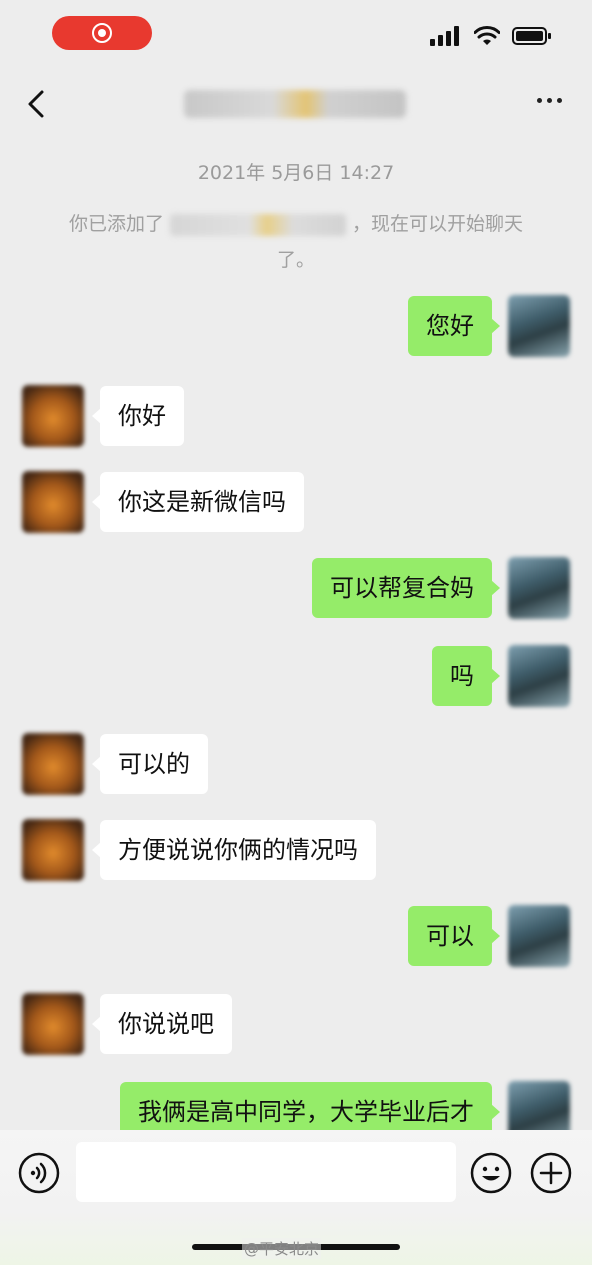 The image size is (592, 1265). I want to click on plus-icon, so click(551, 1173).